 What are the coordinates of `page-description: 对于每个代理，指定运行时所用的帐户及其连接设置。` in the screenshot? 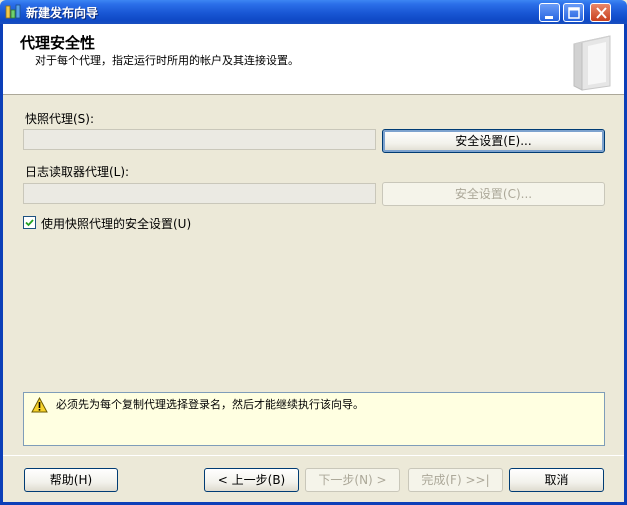 It's located at (167, 60).